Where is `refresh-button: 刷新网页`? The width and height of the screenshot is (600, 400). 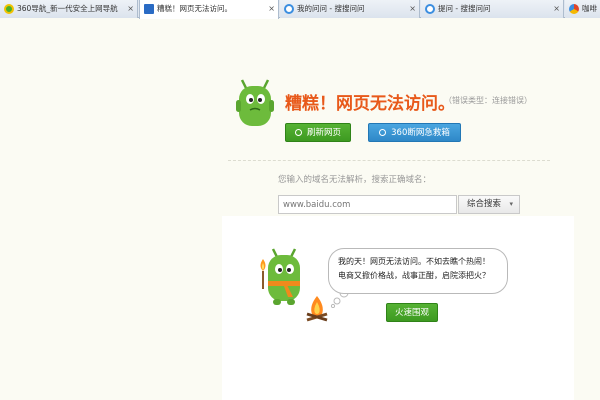 refresh-button: 刷新网页 is located at coordinates (318, 132).